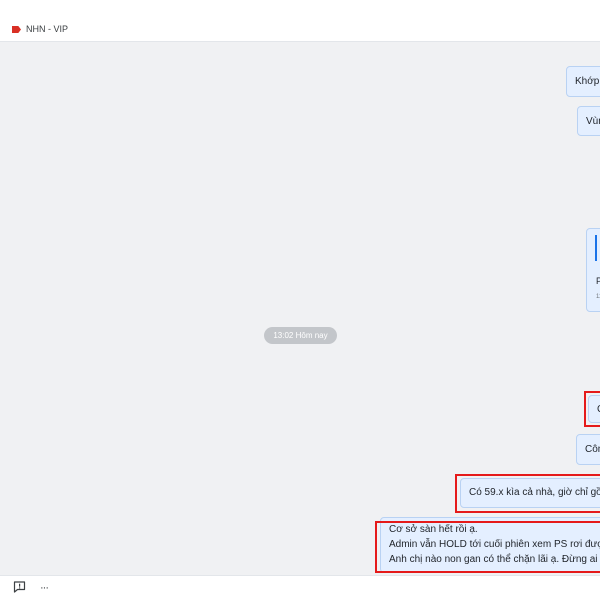 The image size is (600, 600). What do you see at coordinates (433, 529) in the screenshot?
I see `message-line: Cơ sở sàn hết rồi ạ.` at bounding box center [433, 529].